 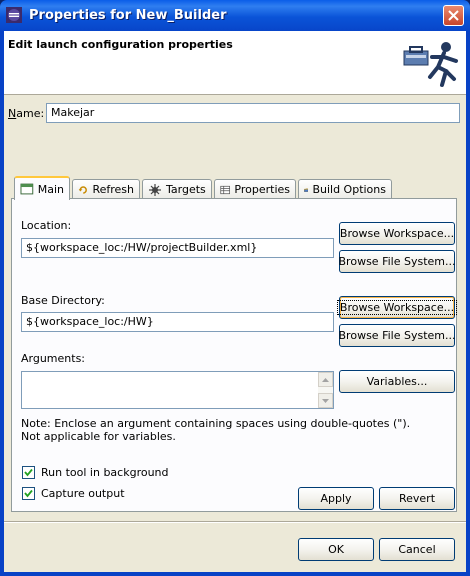 I want to click on tab-build-options: Build Options, so click(x=345, y=189).